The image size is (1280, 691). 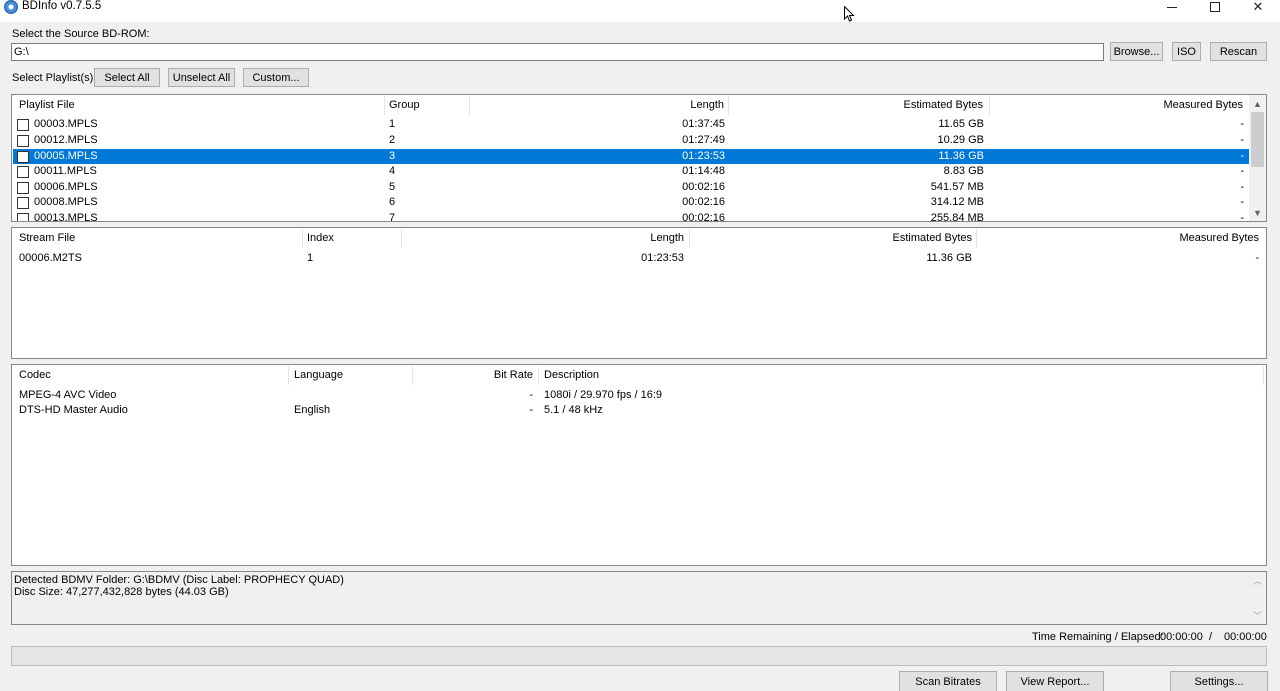 What do you see at coordinates (631, 216) in the screenshot?
I see `playlist-row: 00013.MPLS 7 00:02:16 255.84 MB -` at bounding box center [631, 216].